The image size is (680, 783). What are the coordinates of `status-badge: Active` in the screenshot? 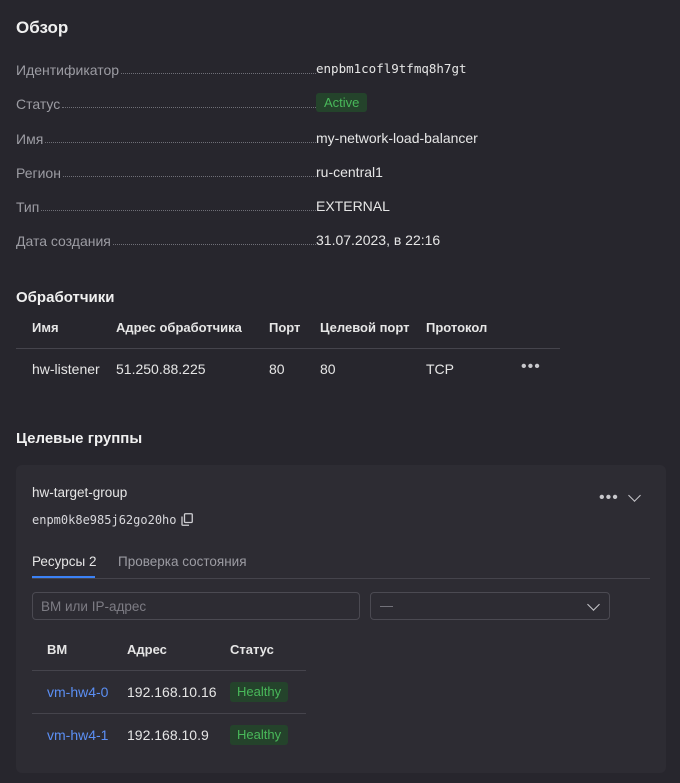 It's located at (342, 102).